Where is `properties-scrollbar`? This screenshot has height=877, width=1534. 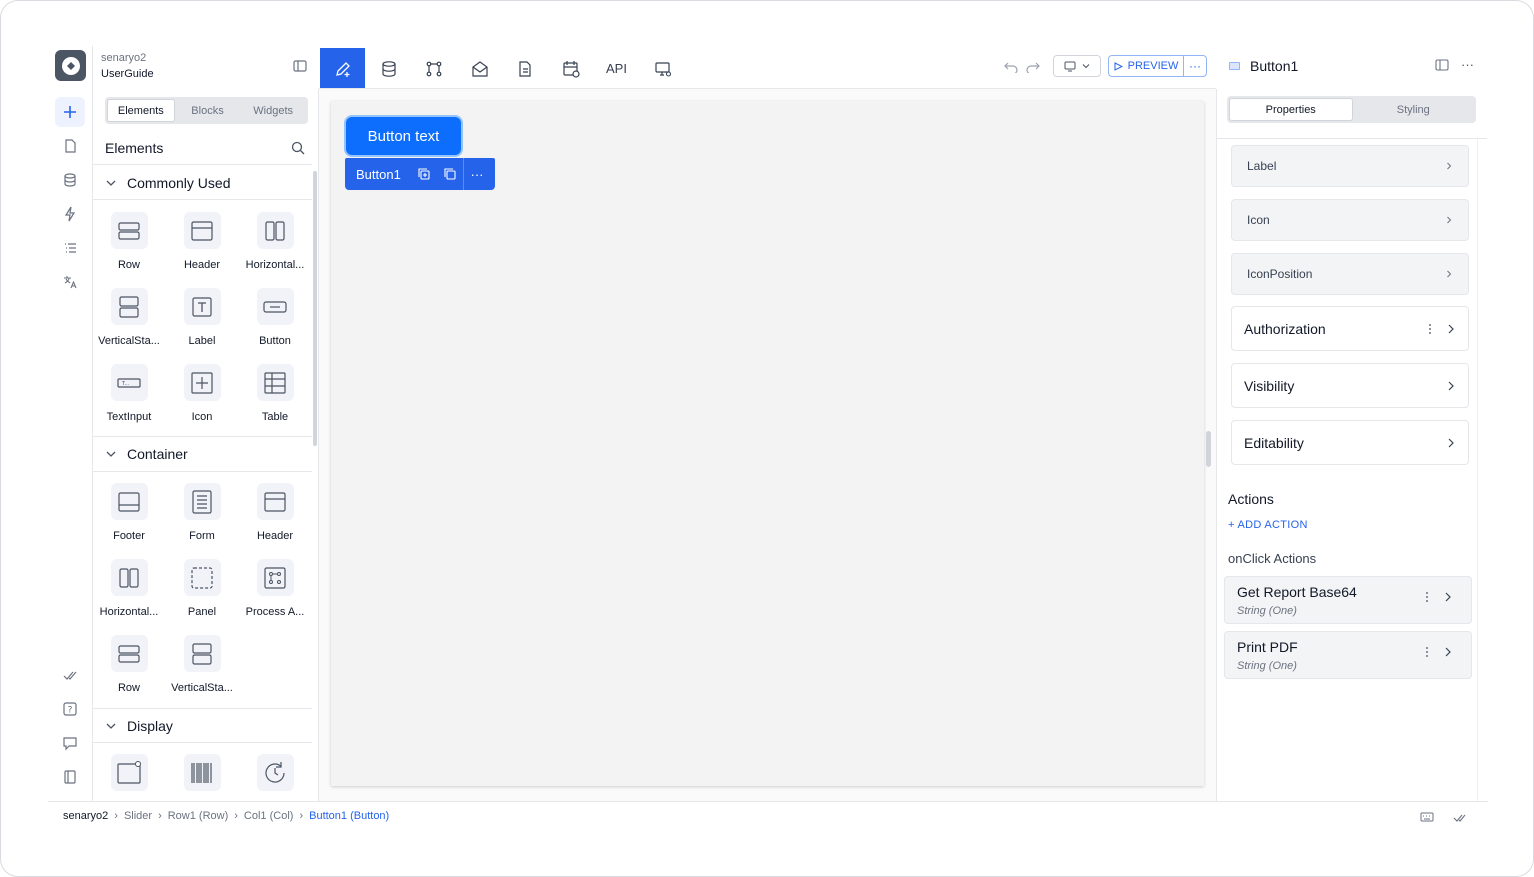
properties-scrollbar is located at coordinates (1482, 470).